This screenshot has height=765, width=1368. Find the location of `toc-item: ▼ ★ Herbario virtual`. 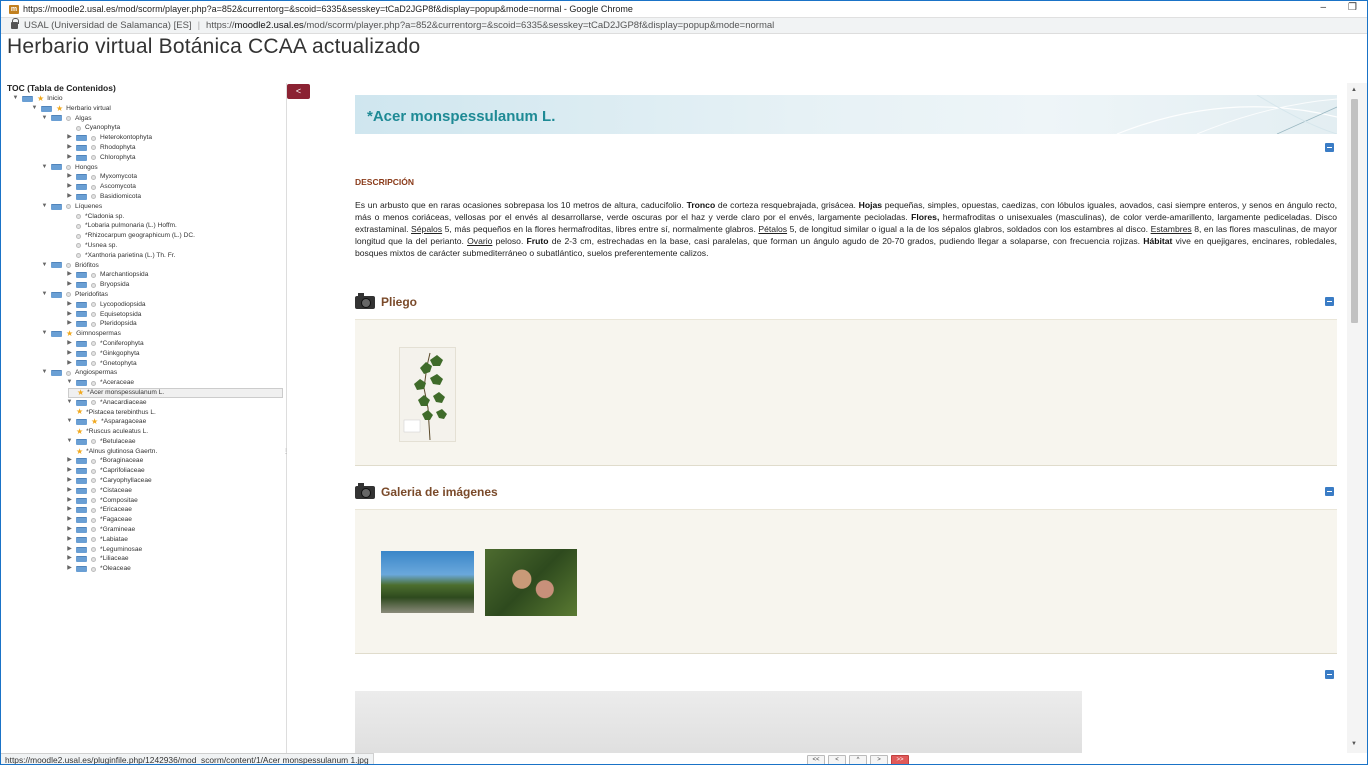

toc-item: ▼ ★ Herbario virtual is located at coordinates (143, 109).